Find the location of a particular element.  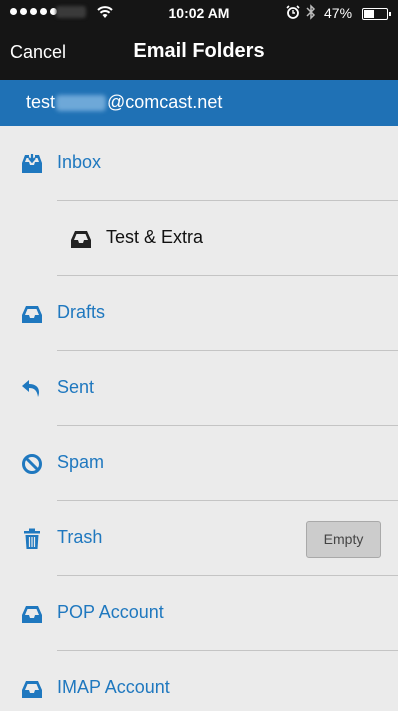

folder-item-test-extra: Test & Extra is located at coordinates (199, 238).